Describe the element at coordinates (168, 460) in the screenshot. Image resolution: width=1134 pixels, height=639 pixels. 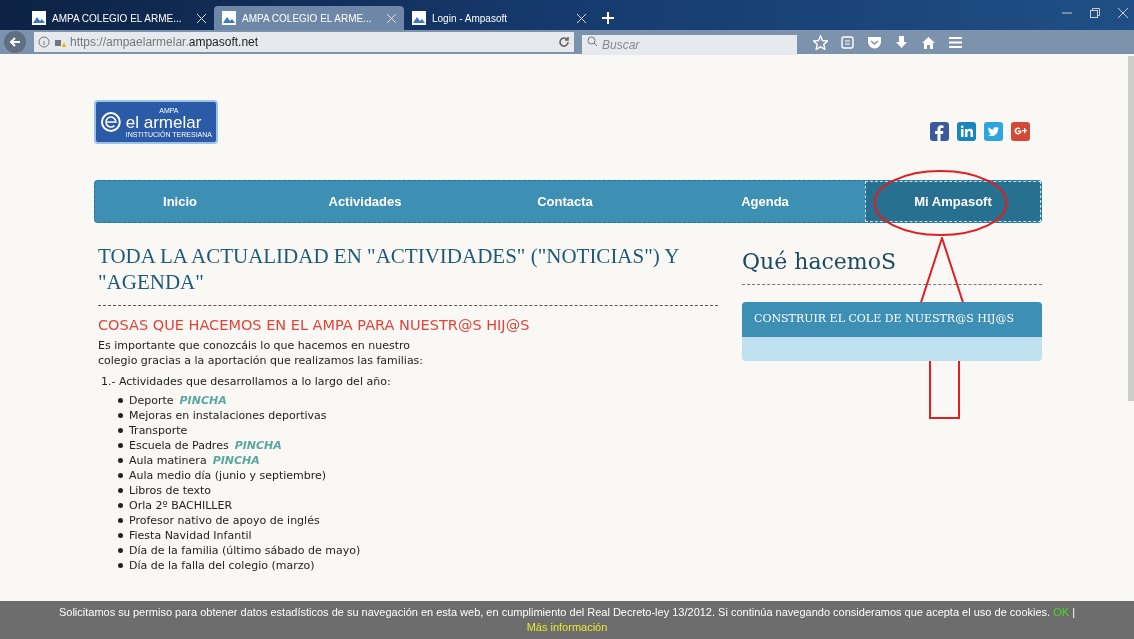
I see `list-item: Aula matinera` at that location.